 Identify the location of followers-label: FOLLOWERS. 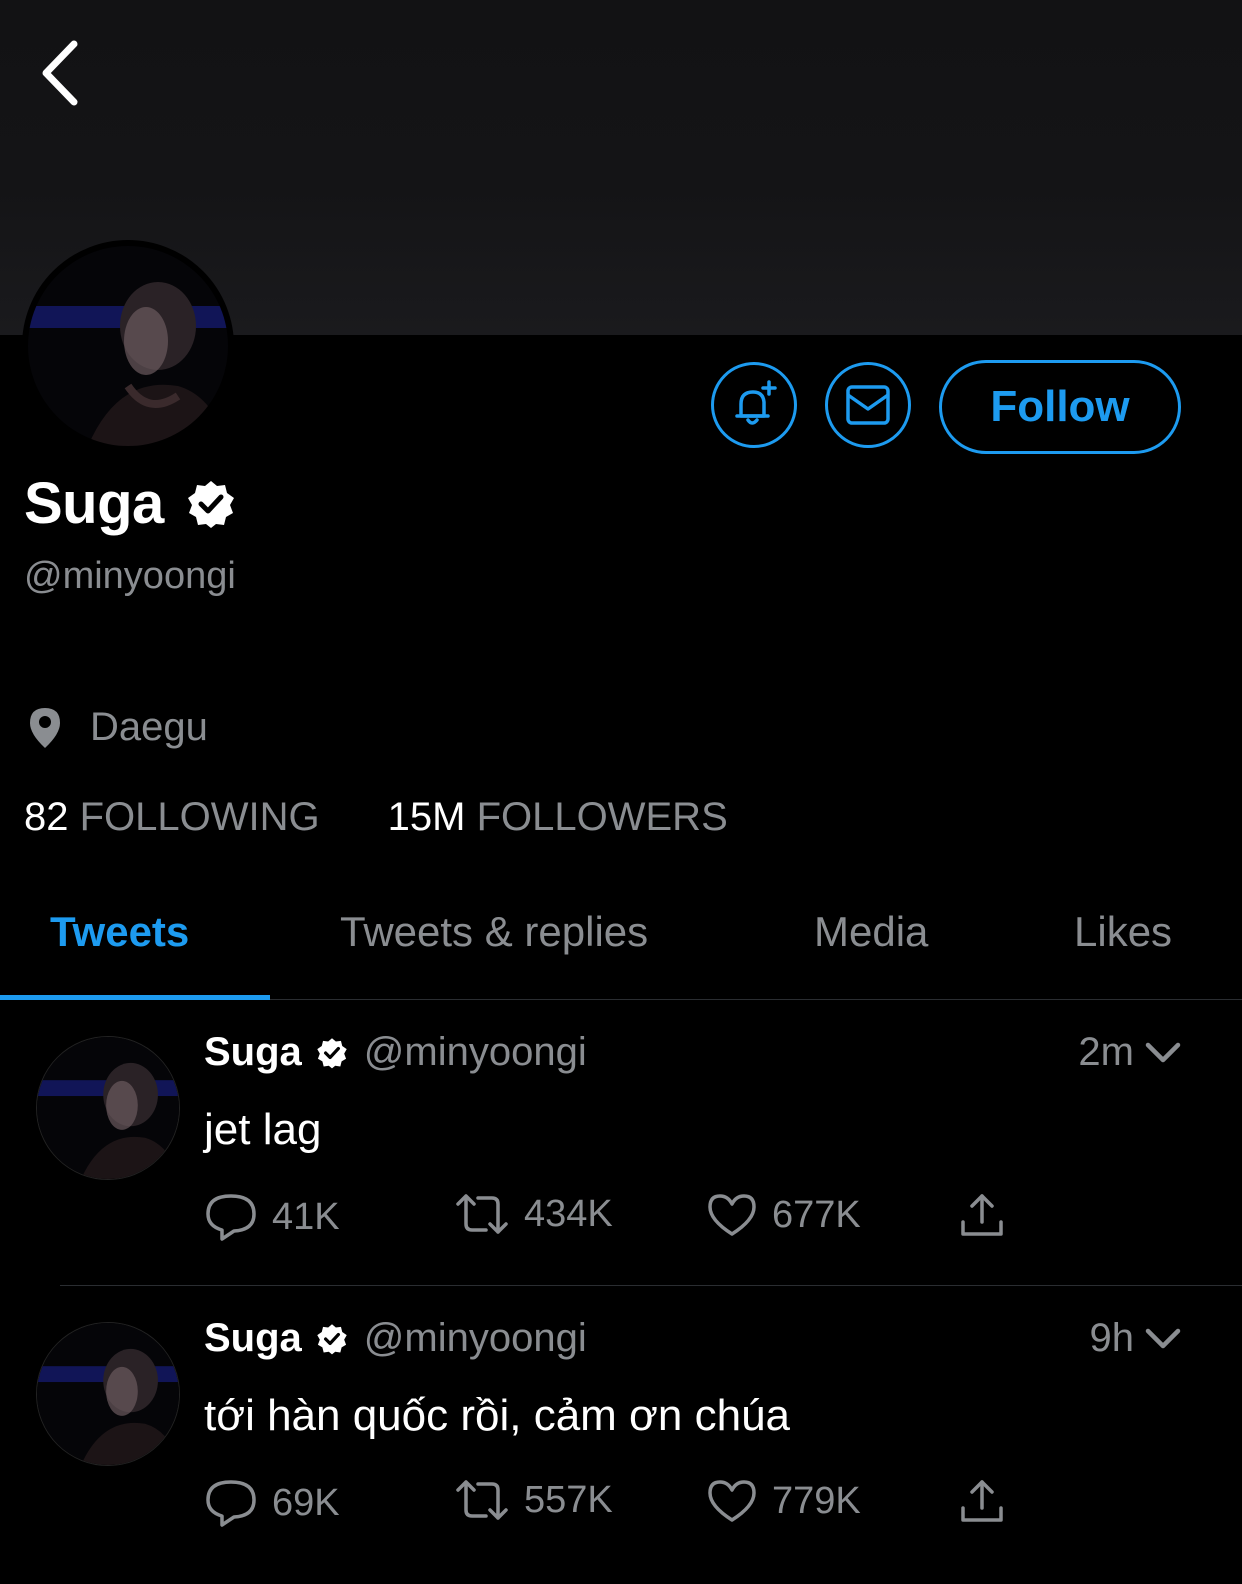
(602, 817).